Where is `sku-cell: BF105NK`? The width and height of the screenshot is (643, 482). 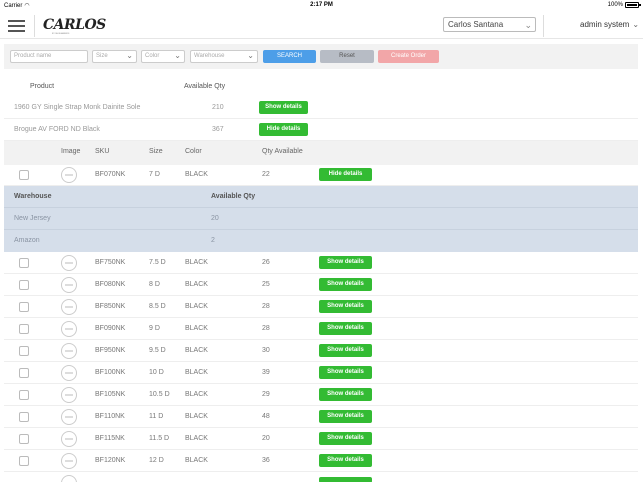 sku-cell: BF105NK is located at coordinates (110, 394).